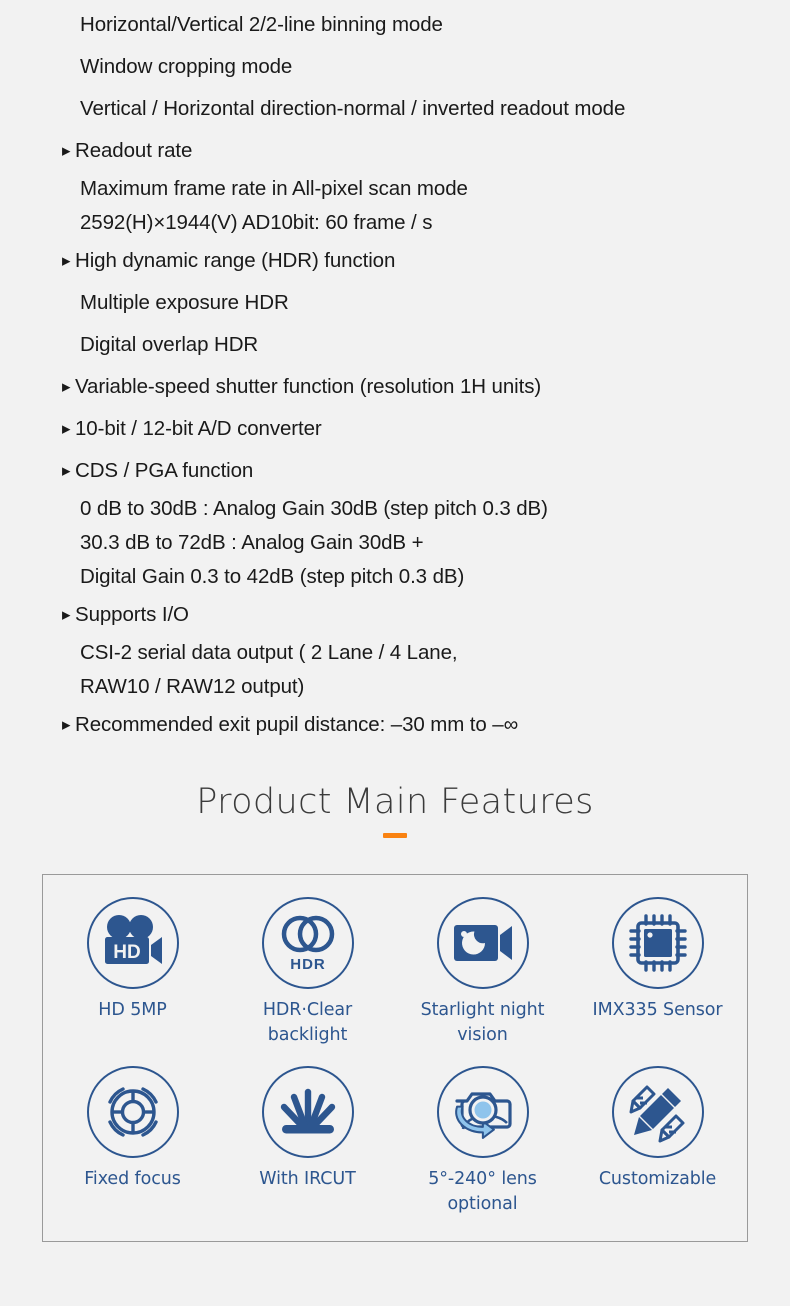  What do you see at coordinates (132, 1179) in the screenshot?
I see `feature-label: Fixed focus` at bounding box center [132, 1179].